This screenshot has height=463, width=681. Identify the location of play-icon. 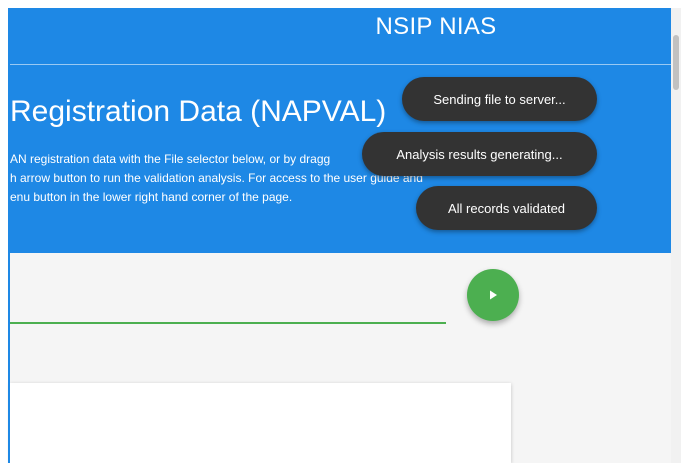
(493, 295).